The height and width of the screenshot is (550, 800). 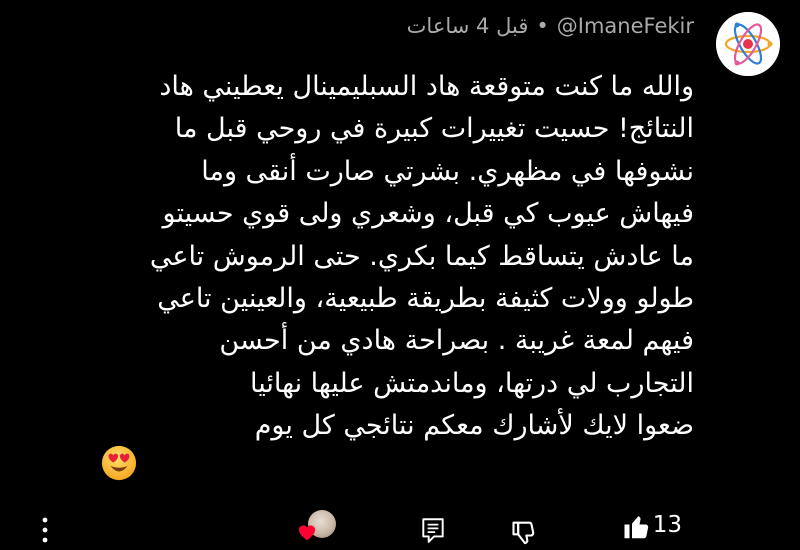 What do you see at coordinates (119, 463) in the screenshot?
I see `heart-eyes-face-emoji` at bounding box center [119, 463].